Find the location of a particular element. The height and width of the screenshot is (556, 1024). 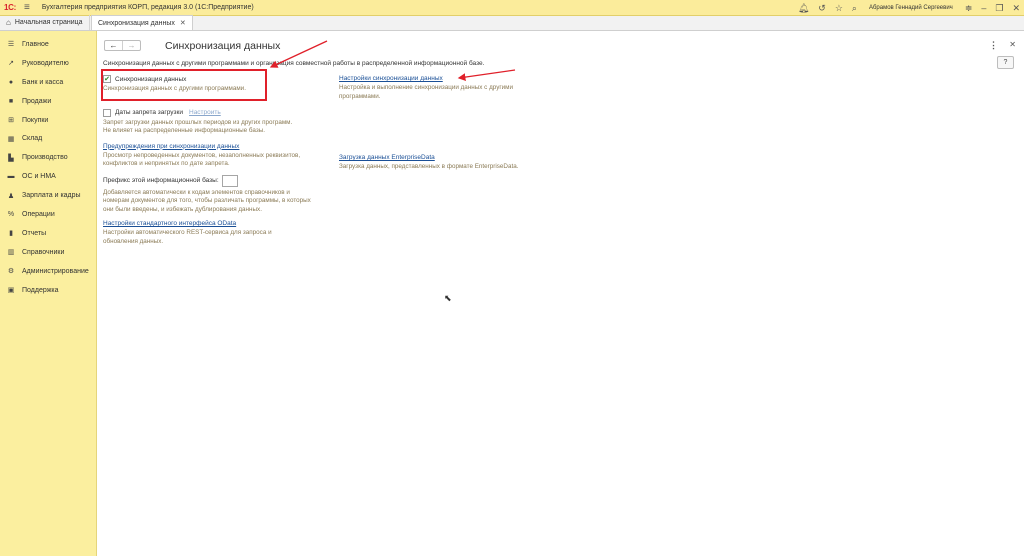

sidebar-item-bank: ● Банк и касса is located at coordinates (48, 82).